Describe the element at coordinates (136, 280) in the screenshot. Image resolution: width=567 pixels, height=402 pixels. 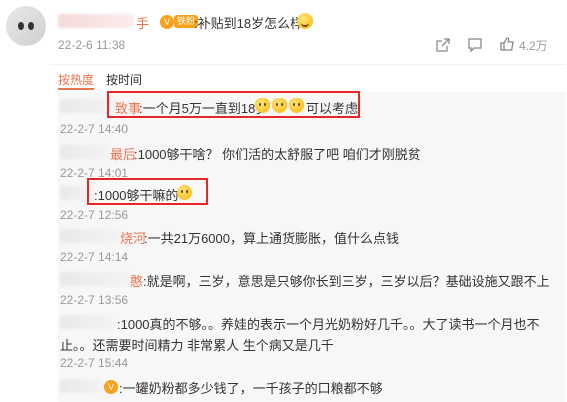
I see `comment-author-name: 憨` at that location.